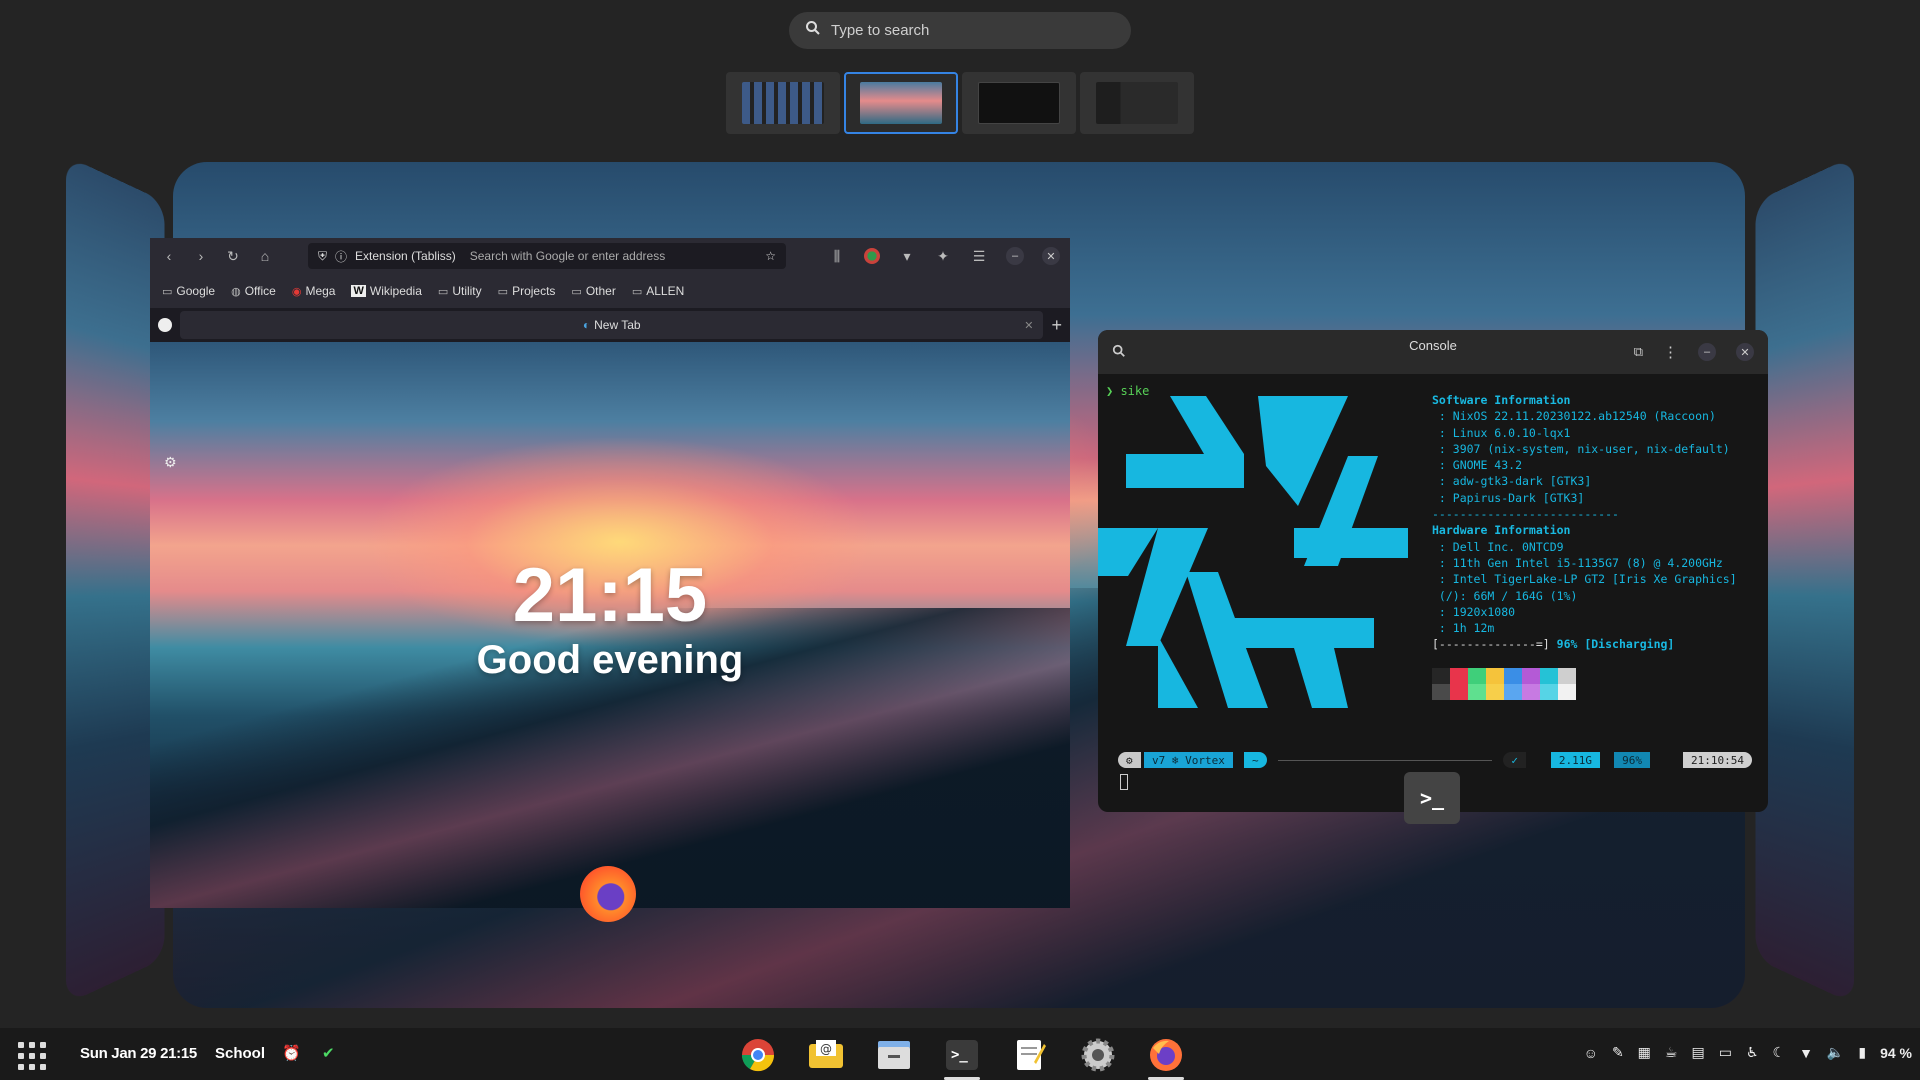 The height and width of the screenshot is (1080, 1920). I want to click on battery-bar: [--------------=], so click(1491, 644).